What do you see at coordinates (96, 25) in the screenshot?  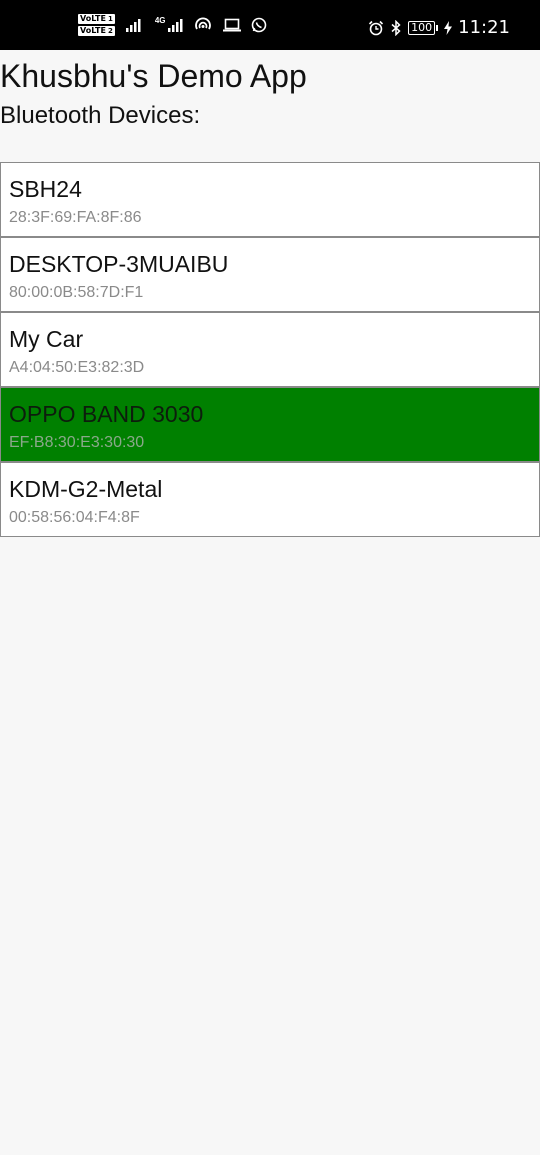 I see `volte-indicators: VoLTE 1 VoLTE 2` at bounding box center [96, 25].